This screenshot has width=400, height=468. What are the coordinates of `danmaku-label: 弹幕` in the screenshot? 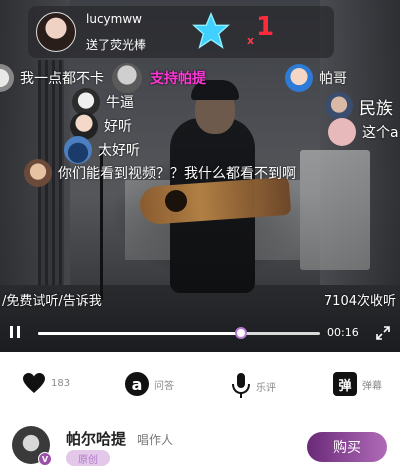 It's located at (372, 386).